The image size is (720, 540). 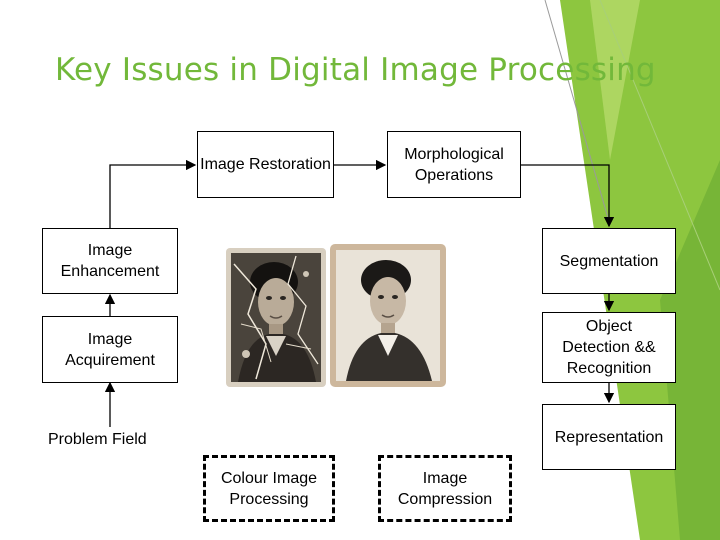 I want to click on box-image-compression-label: Image Compression, so click(x=445, y=488).